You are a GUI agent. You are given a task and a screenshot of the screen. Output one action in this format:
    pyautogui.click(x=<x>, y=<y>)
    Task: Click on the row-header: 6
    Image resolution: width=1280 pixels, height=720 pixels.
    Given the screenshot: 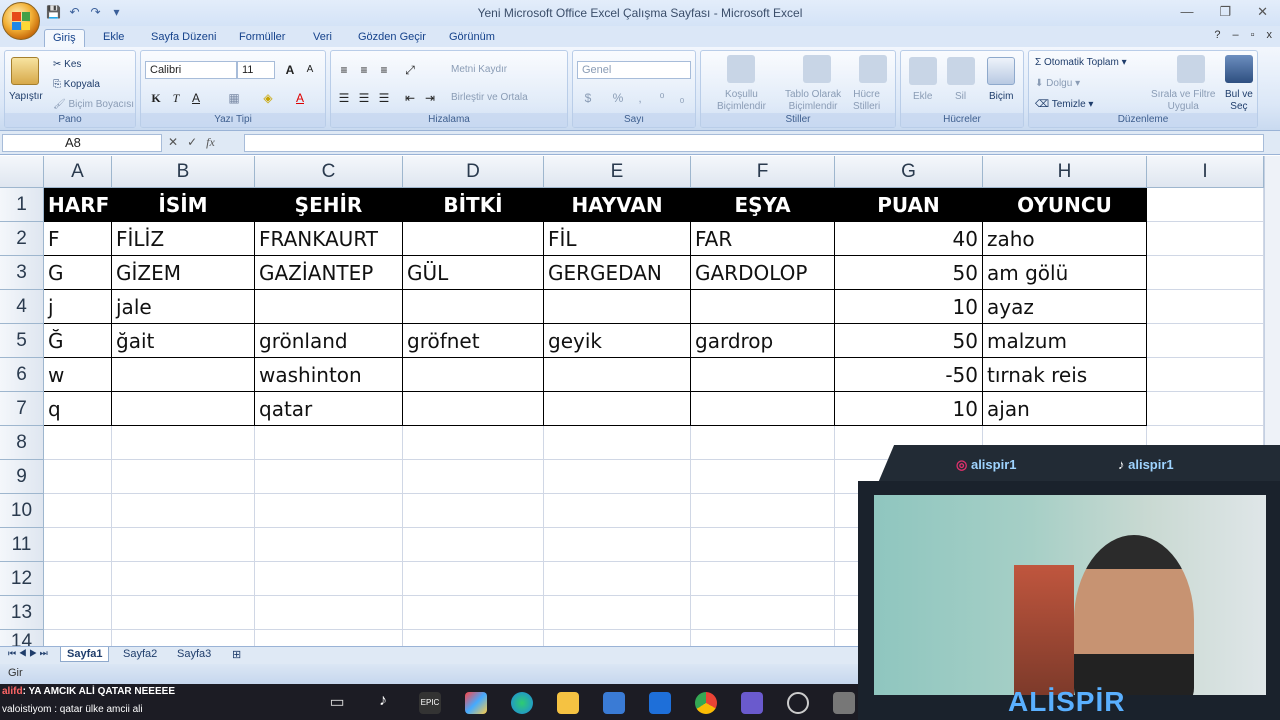 What is the action you would take?
    pyautogui.click(x=22, y=375)
    